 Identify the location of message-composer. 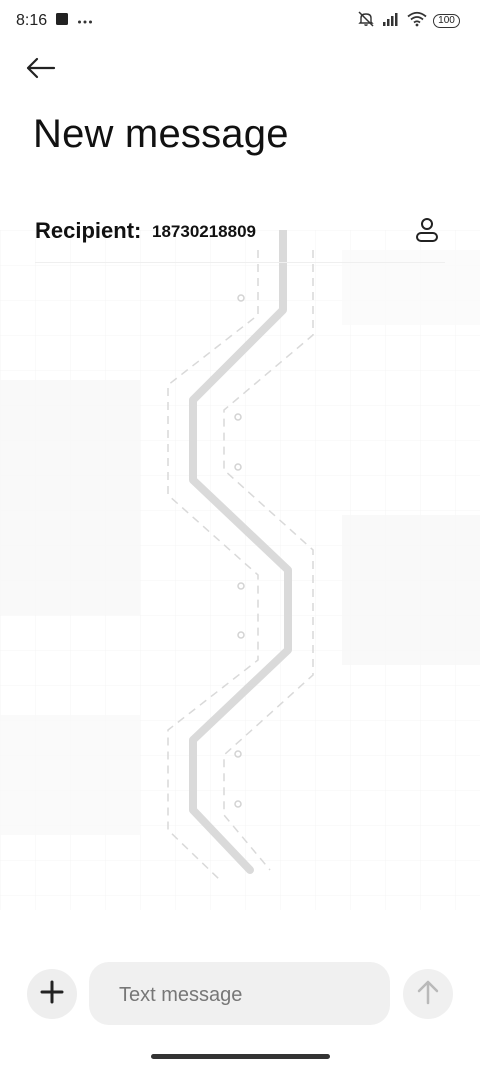
(240, 995).